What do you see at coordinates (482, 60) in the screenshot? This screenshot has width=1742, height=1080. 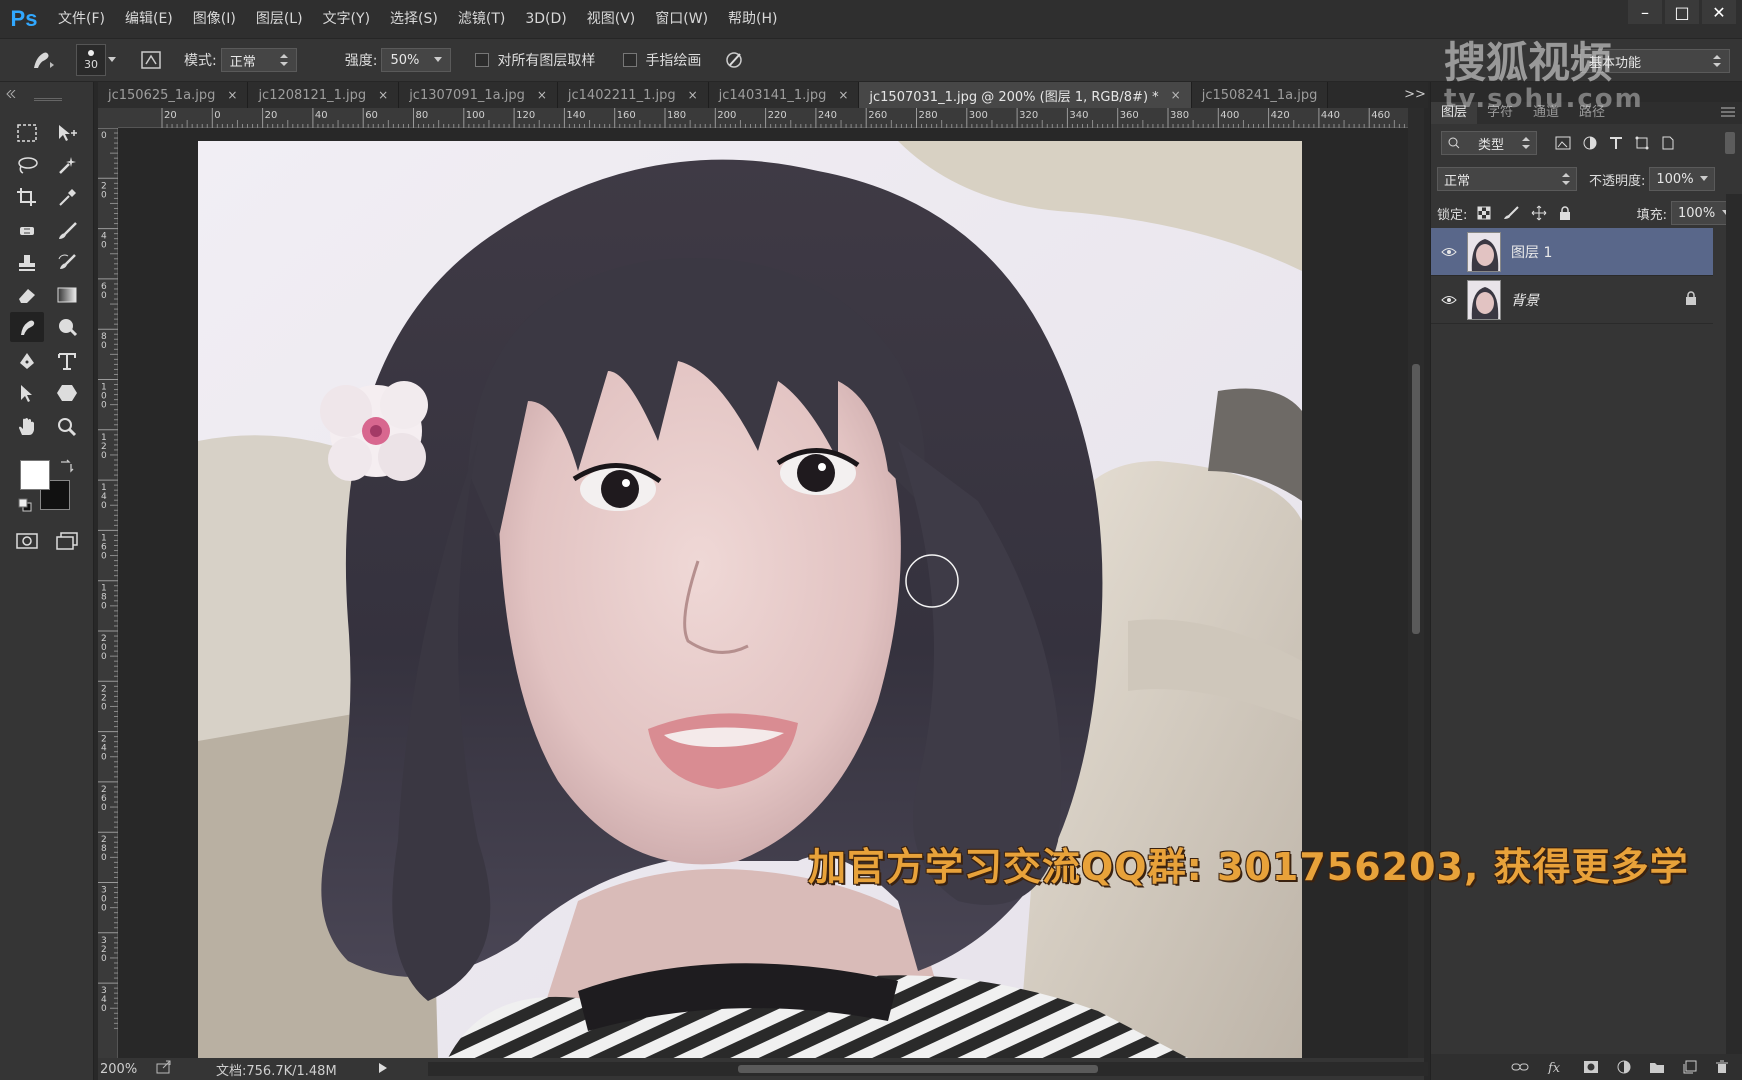 I see `sample-all-layers-checkbox` at bounding box center [482, 60].